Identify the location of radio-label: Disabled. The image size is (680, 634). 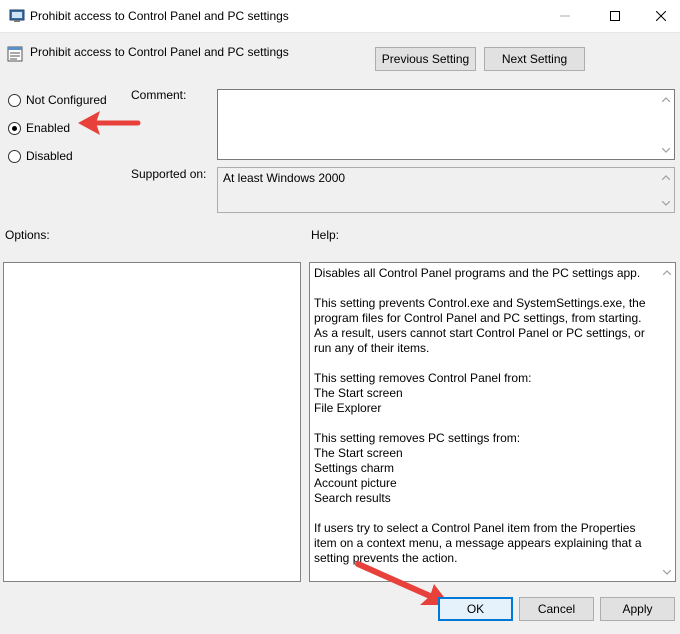
(49, 156).